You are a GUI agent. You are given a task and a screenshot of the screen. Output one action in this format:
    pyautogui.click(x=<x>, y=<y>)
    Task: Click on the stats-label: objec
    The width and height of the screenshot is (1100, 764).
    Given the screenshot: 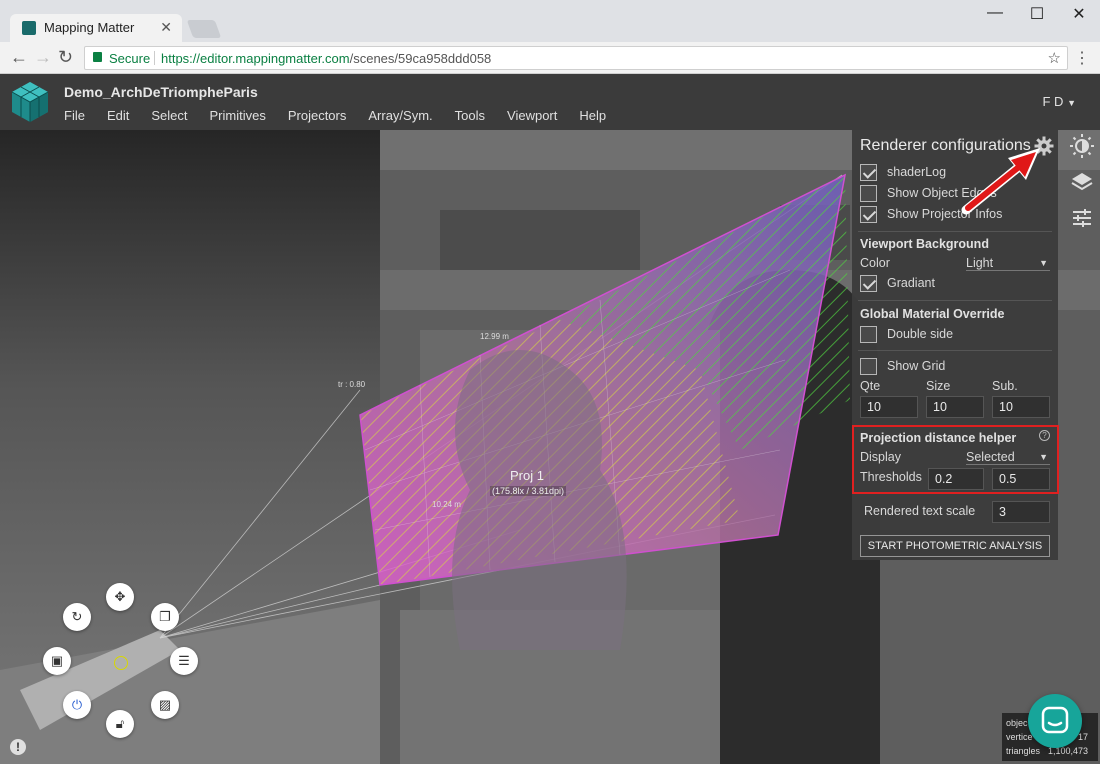 What is the action you would take?
    pyautogui.click(x=1017, y=723)
    